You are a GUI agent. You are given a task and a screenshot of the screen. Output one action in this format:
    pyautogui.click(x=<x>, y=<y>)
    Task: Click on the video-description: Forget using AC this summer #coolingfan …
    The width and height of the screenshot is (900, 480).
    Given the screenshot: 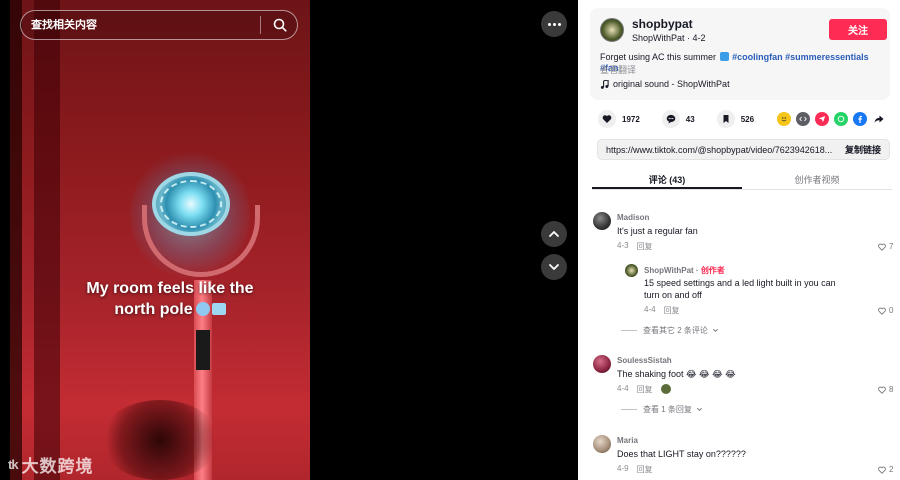 What is the action you would take?
    pyautogui.click(x=742, y=63)
    